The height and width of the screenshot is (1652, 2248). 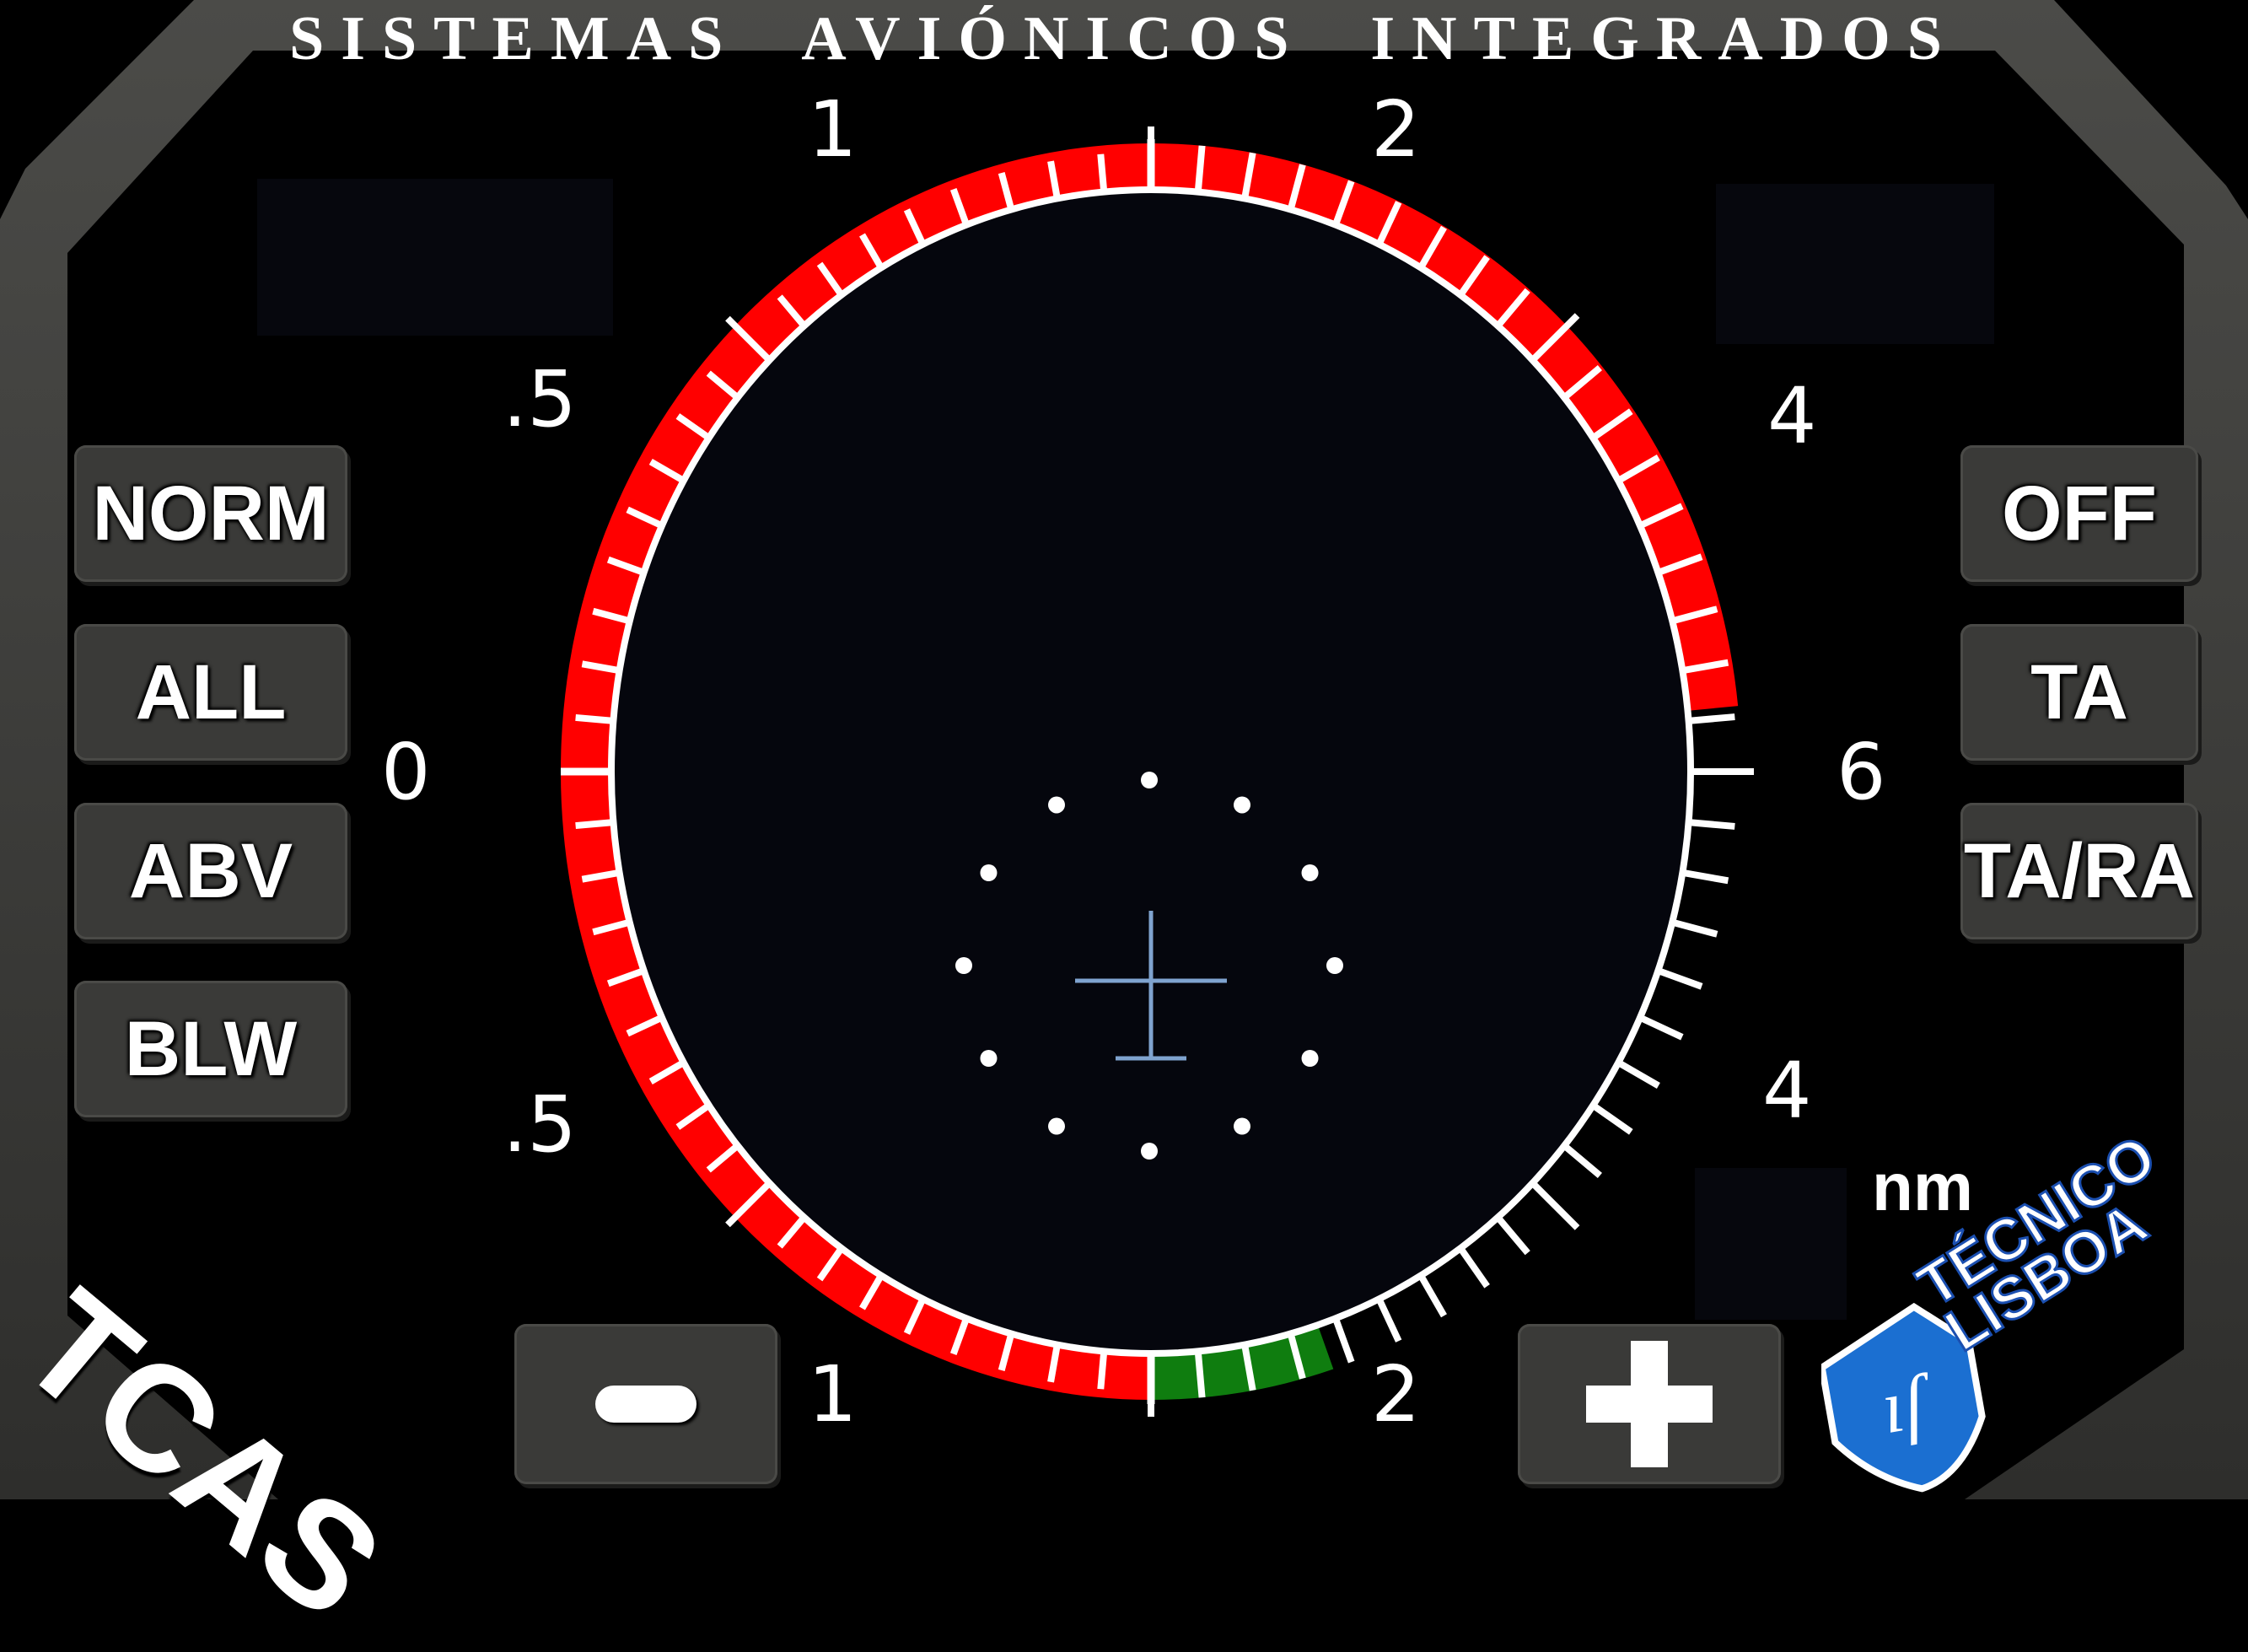 I want to click on blw-button-label: BLW, so click(x=211, y=1048).